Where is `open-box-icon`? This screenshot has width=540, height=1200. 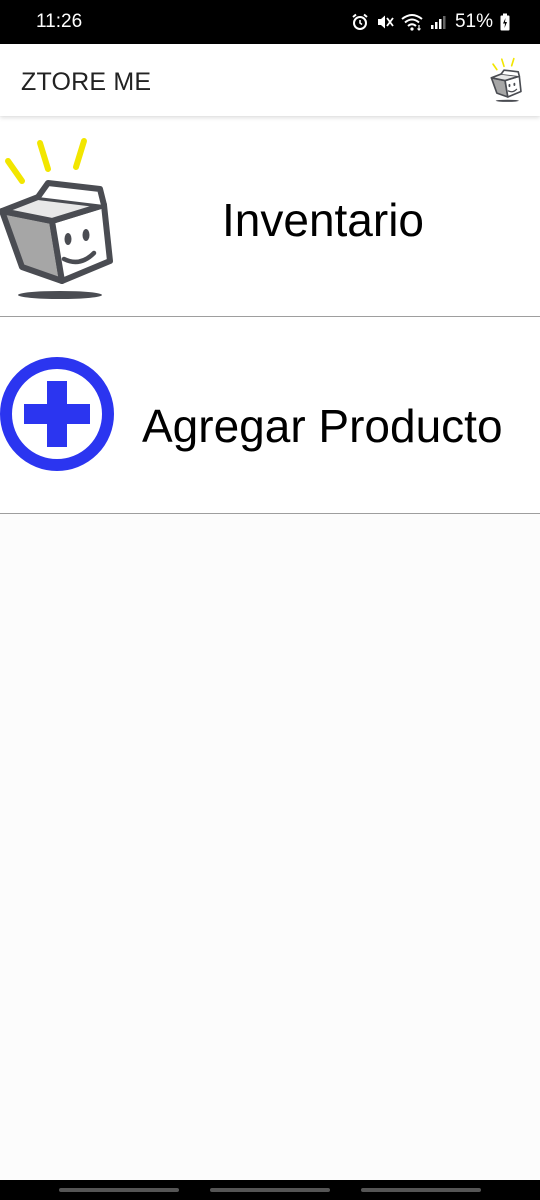
open-box-icon is located at coordinates (56, 218).